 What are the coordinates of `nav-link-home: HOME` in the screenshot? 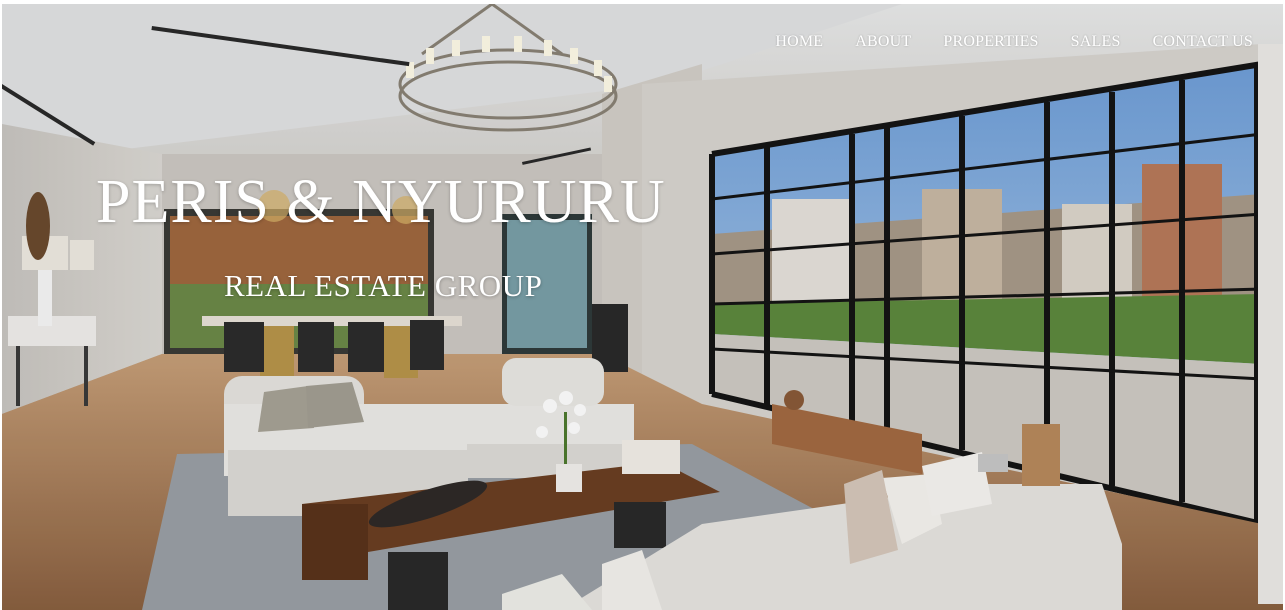 It's located at (799, 42).